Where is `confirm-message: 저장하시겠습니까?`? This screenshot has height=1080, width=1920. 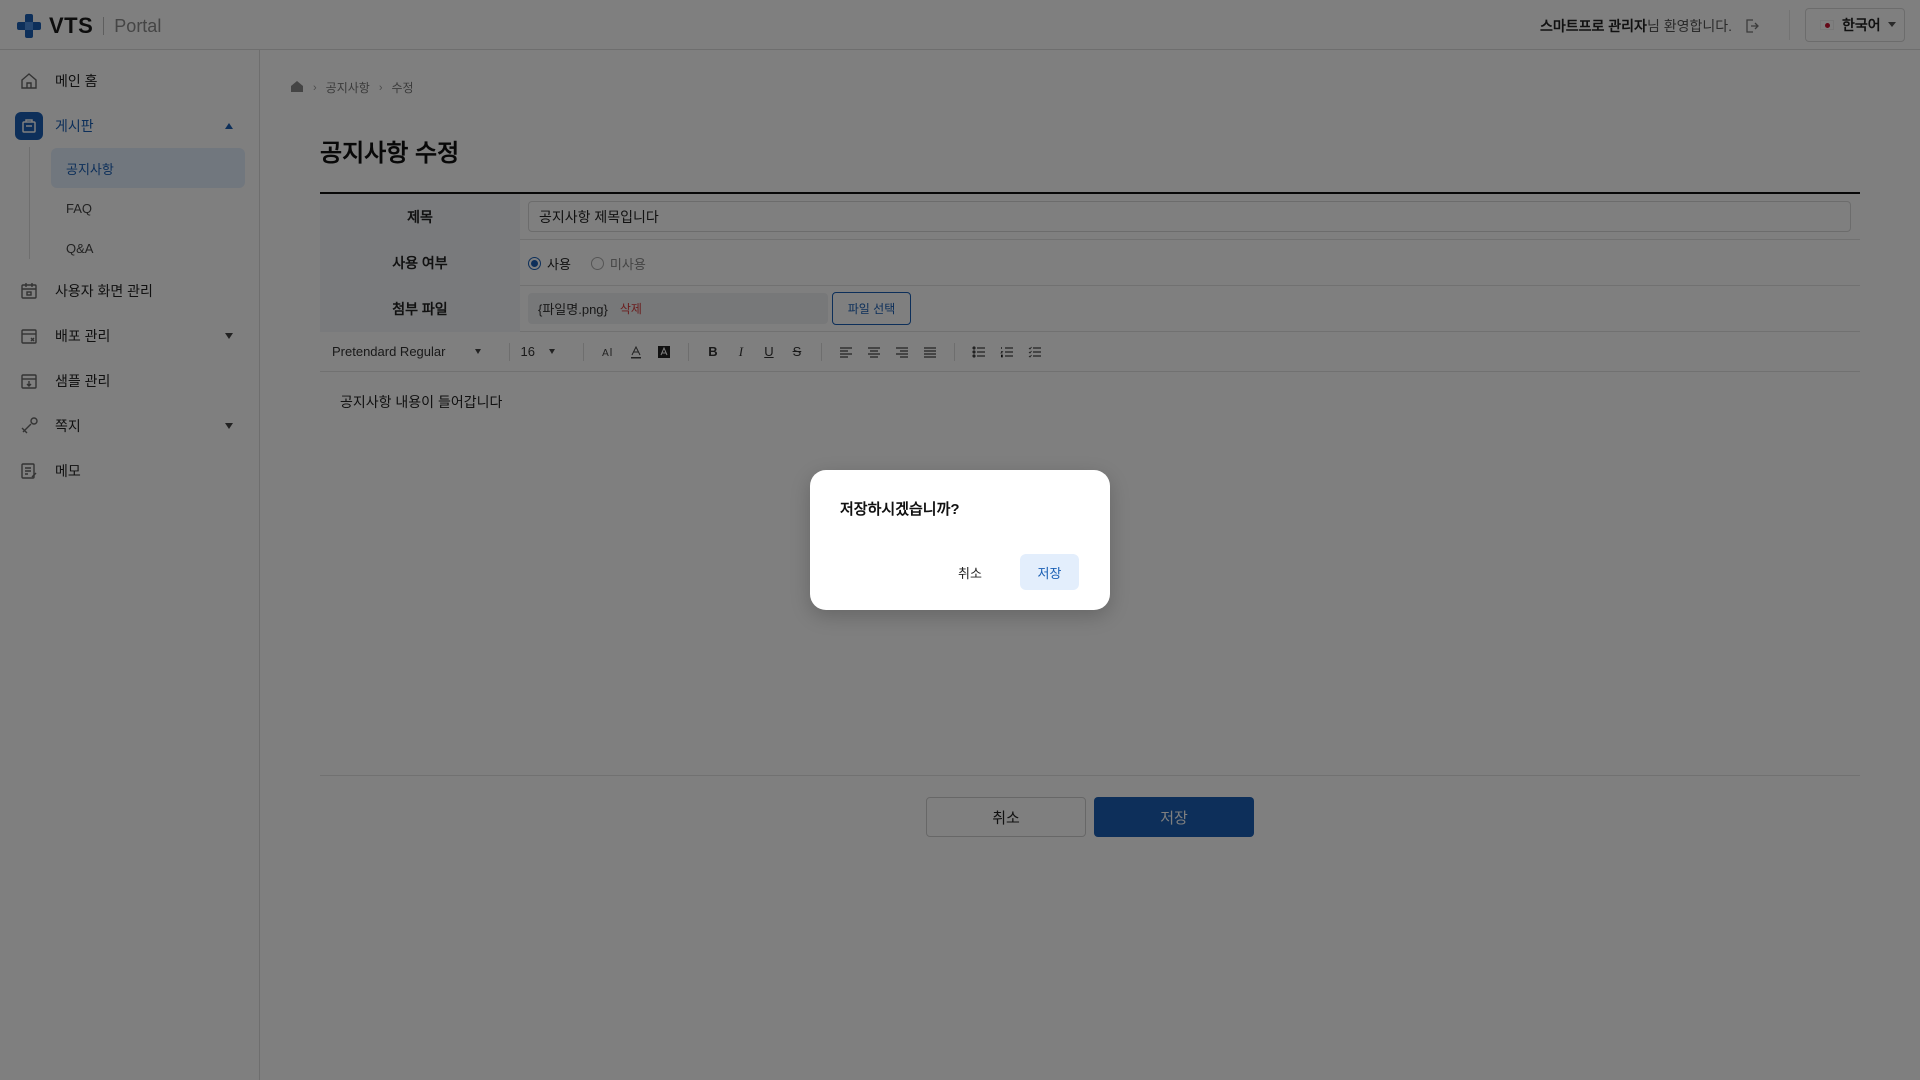
confirm-message: 저장하시겠습니까? is located at coordinates (900, 509).